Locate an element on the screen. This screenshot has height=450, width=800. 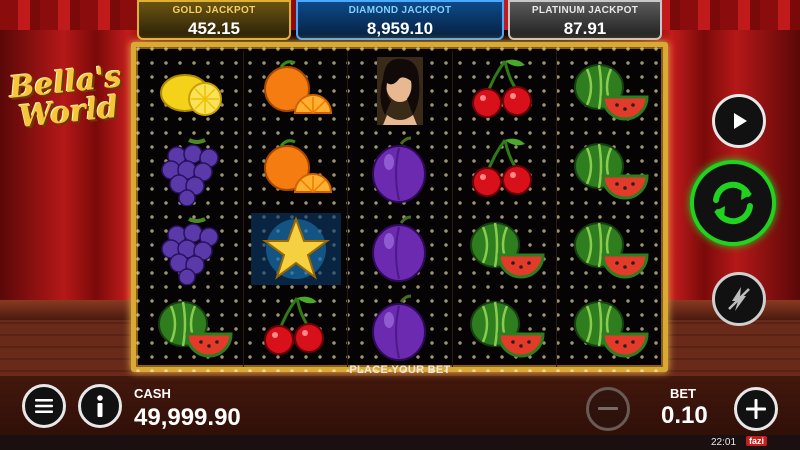
gold-jackpot: GOLD JACKPOT 452.15 is located at coordinates (214, 20).